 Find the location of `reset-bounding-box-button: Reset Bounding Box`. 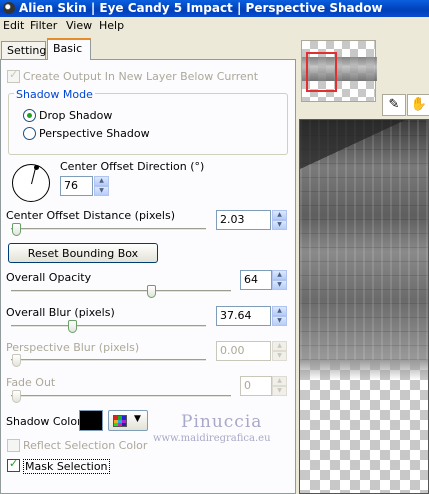

reset-bounding-box-button: Reset Bounding Box is located at coordinates (83, 253).